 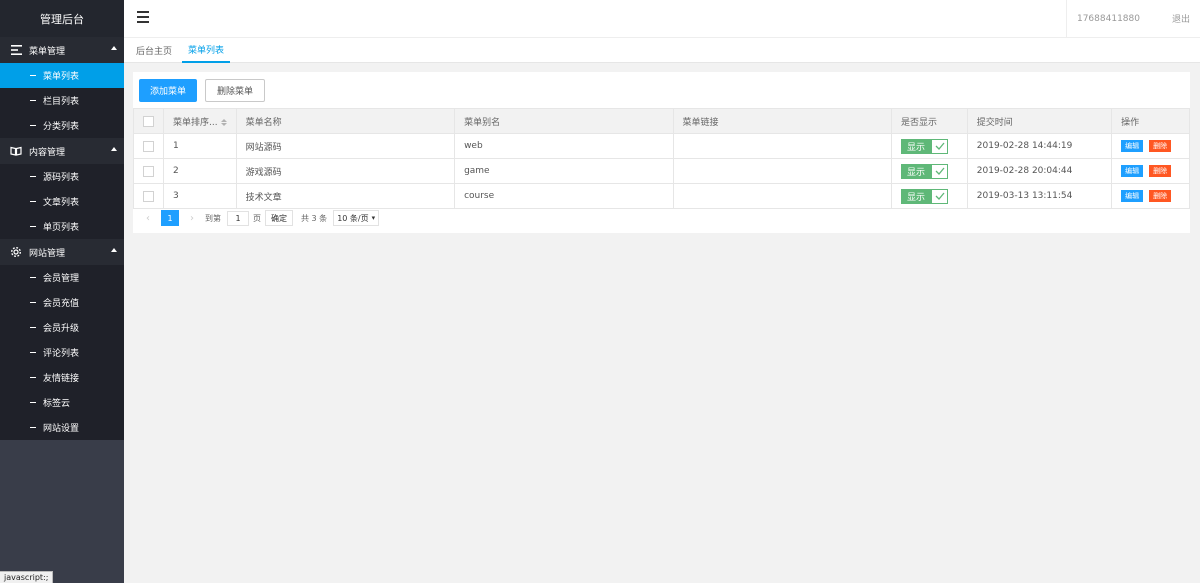 What do you see at coordinates (1181, 18) in the screenshot?
I see `logout-link: 退出` at bounding box center [1181, 18].